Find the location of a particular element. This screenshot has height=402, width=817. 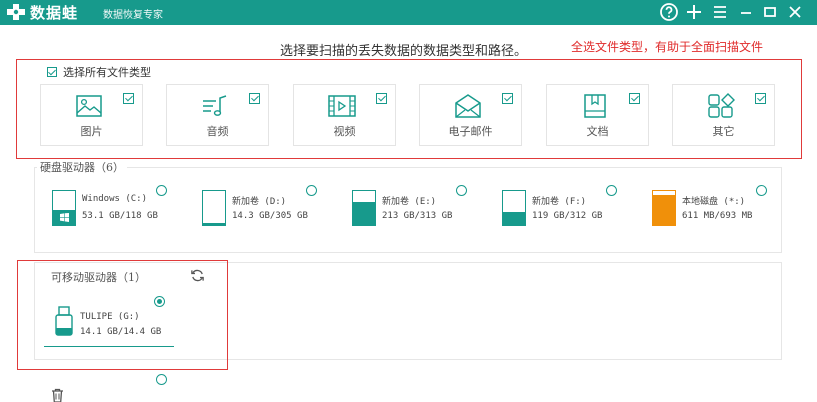

document-icon is located at coordinates (595, 106).